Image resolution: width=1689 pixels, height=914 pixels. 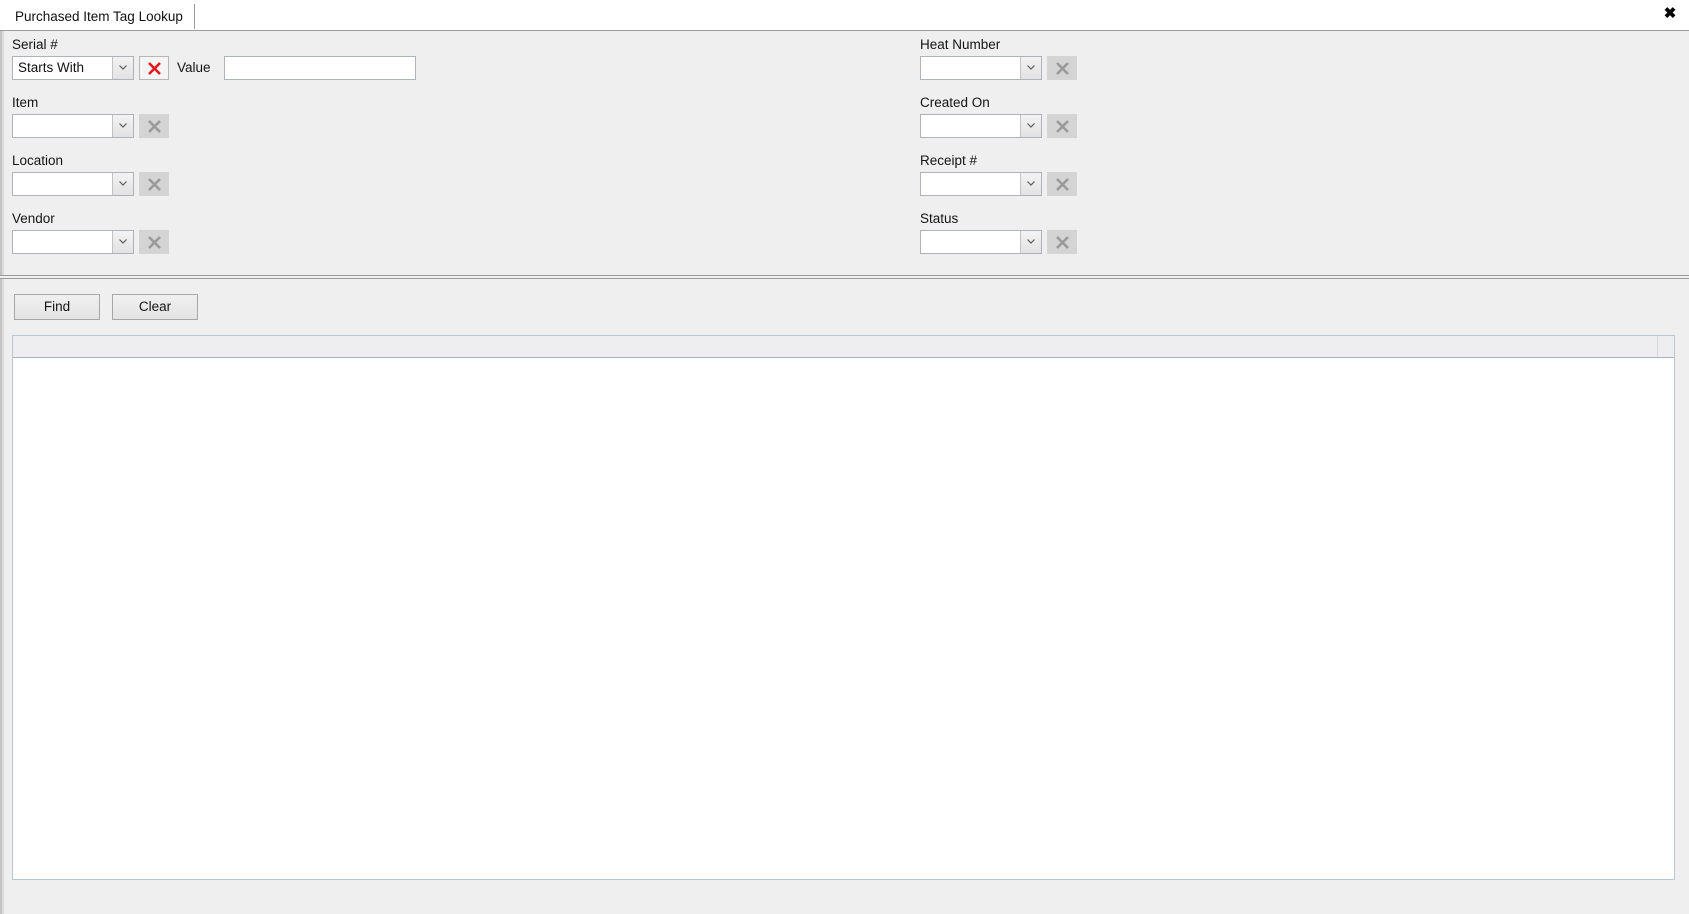 I want to click on serial-number-operator-dropdown-button, so click(x=122, y=68).